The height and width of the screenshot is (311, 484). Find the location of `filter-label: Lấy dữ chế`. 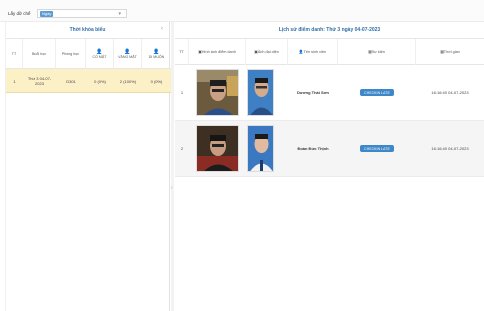

filter-label: Lấy dữ chế is located at coordinates (19, 13).